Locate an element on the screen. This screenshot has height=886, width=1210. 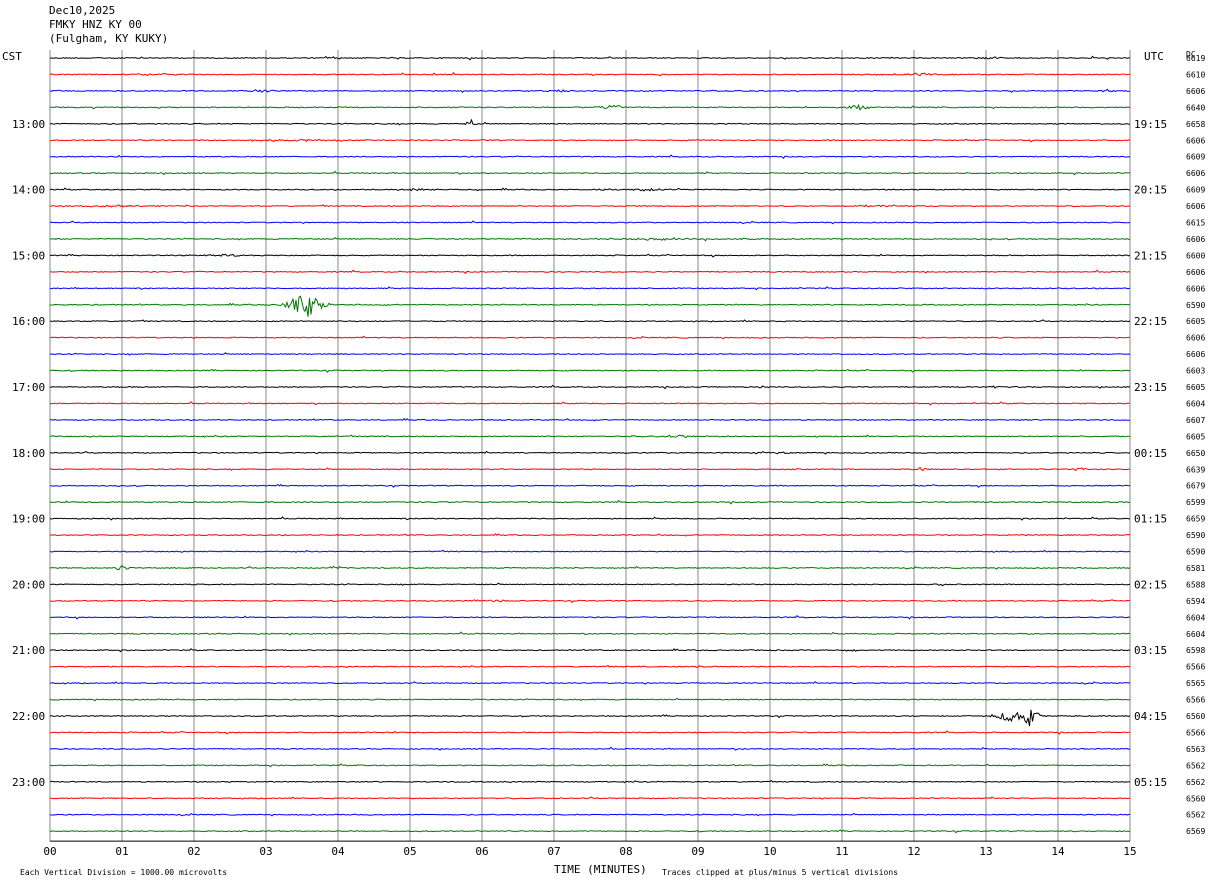
right-hour-label: 00:15 is located at coordinates (1150, 453).